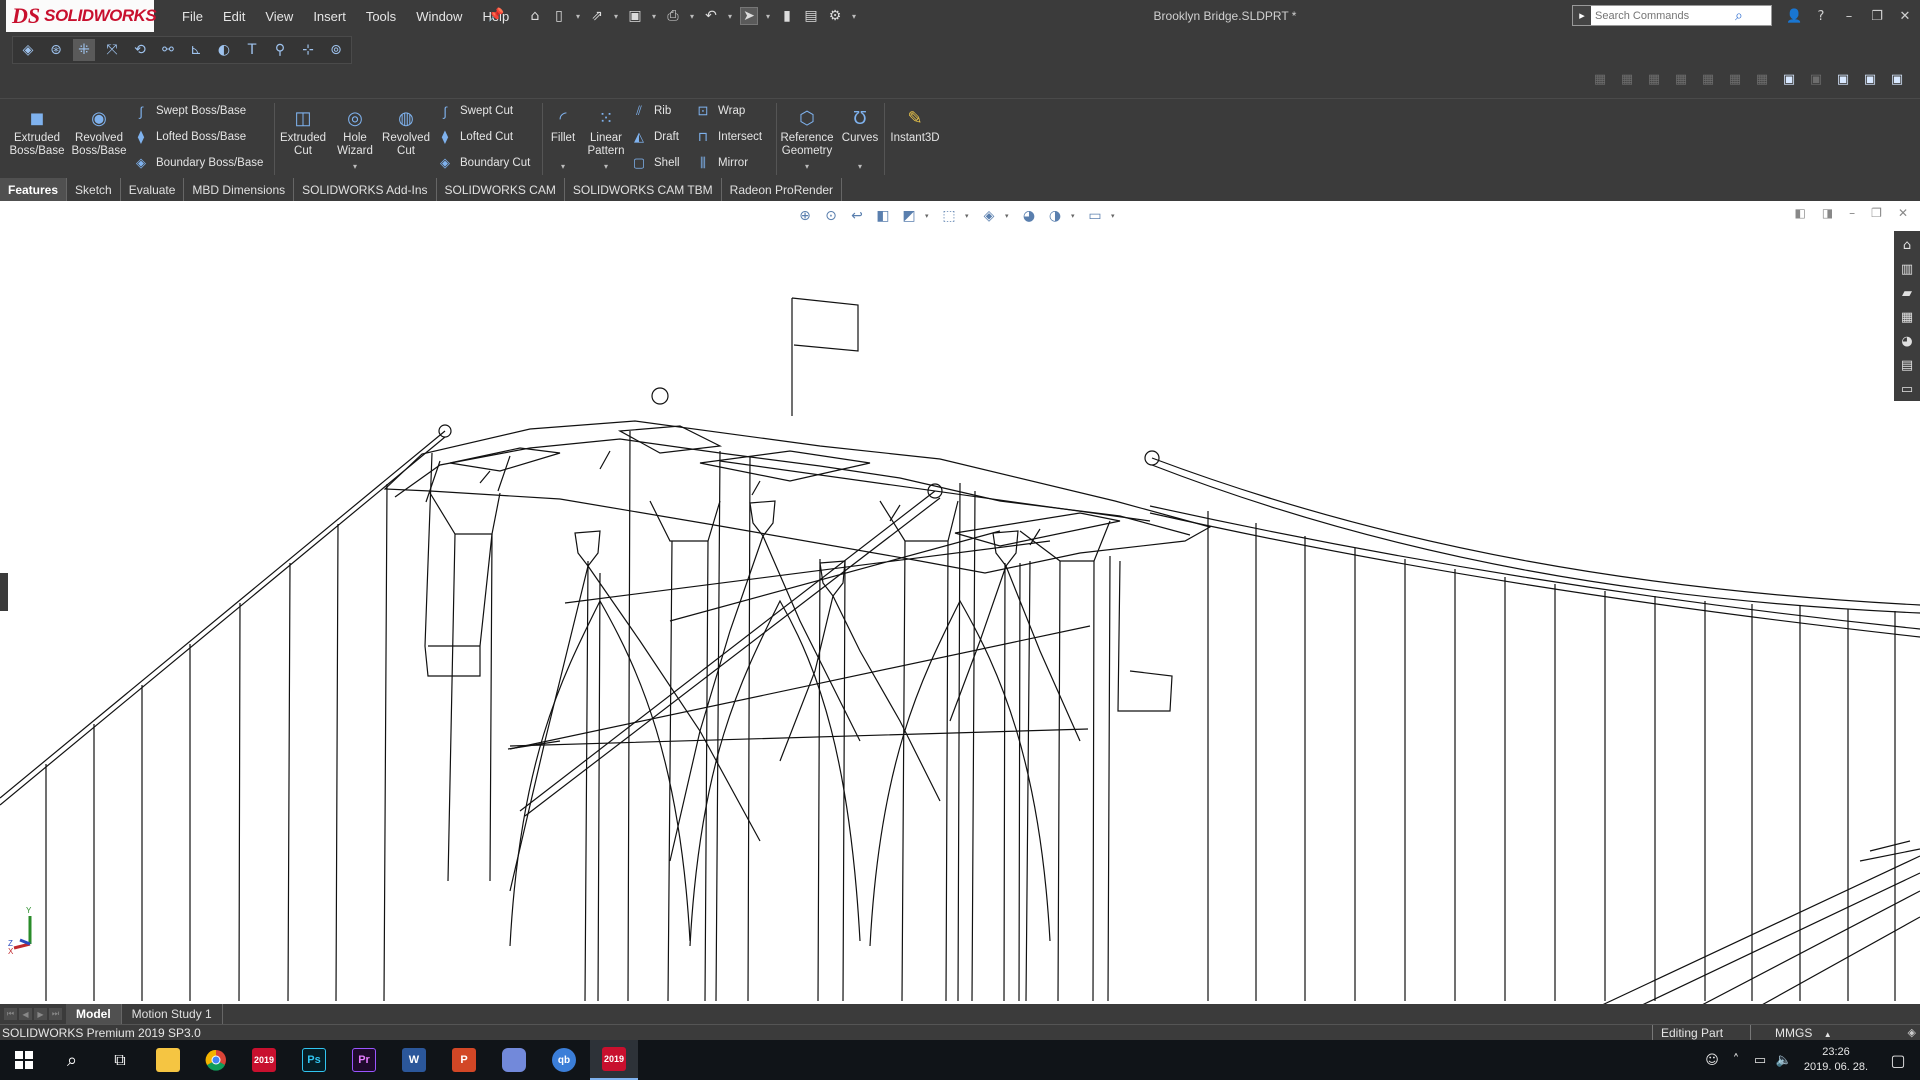 The height and width of the screenshot is (1080, 1920). I want to click on status-help-icon: ◈, so click(1912, 1033).